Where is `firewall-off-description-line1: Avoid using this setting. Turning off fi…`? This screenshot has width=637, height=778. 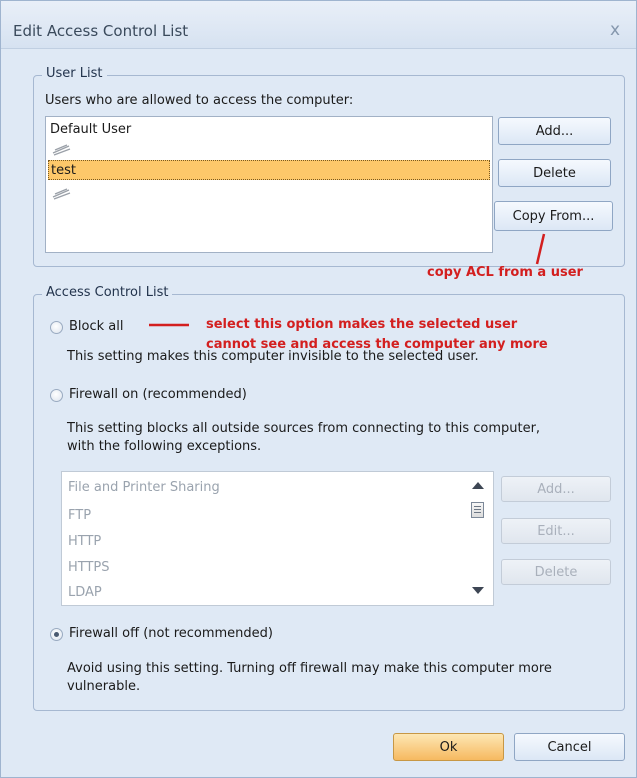
firewall-off-description-line1: Avoid using this setting. Turning off fi… is located at coordinates (309, 668).